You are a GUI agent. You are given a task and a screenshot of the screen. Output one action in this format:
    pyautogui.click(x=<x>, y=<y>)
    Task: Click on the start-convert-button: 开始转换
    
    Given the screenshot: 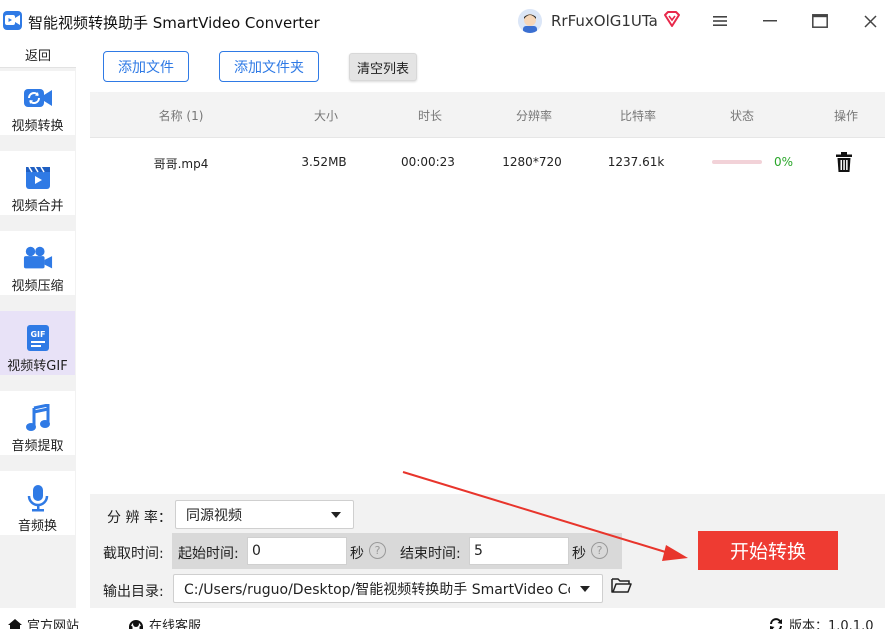 What is the action you would take?
    pyautogui.click(x=768, y=550)
    